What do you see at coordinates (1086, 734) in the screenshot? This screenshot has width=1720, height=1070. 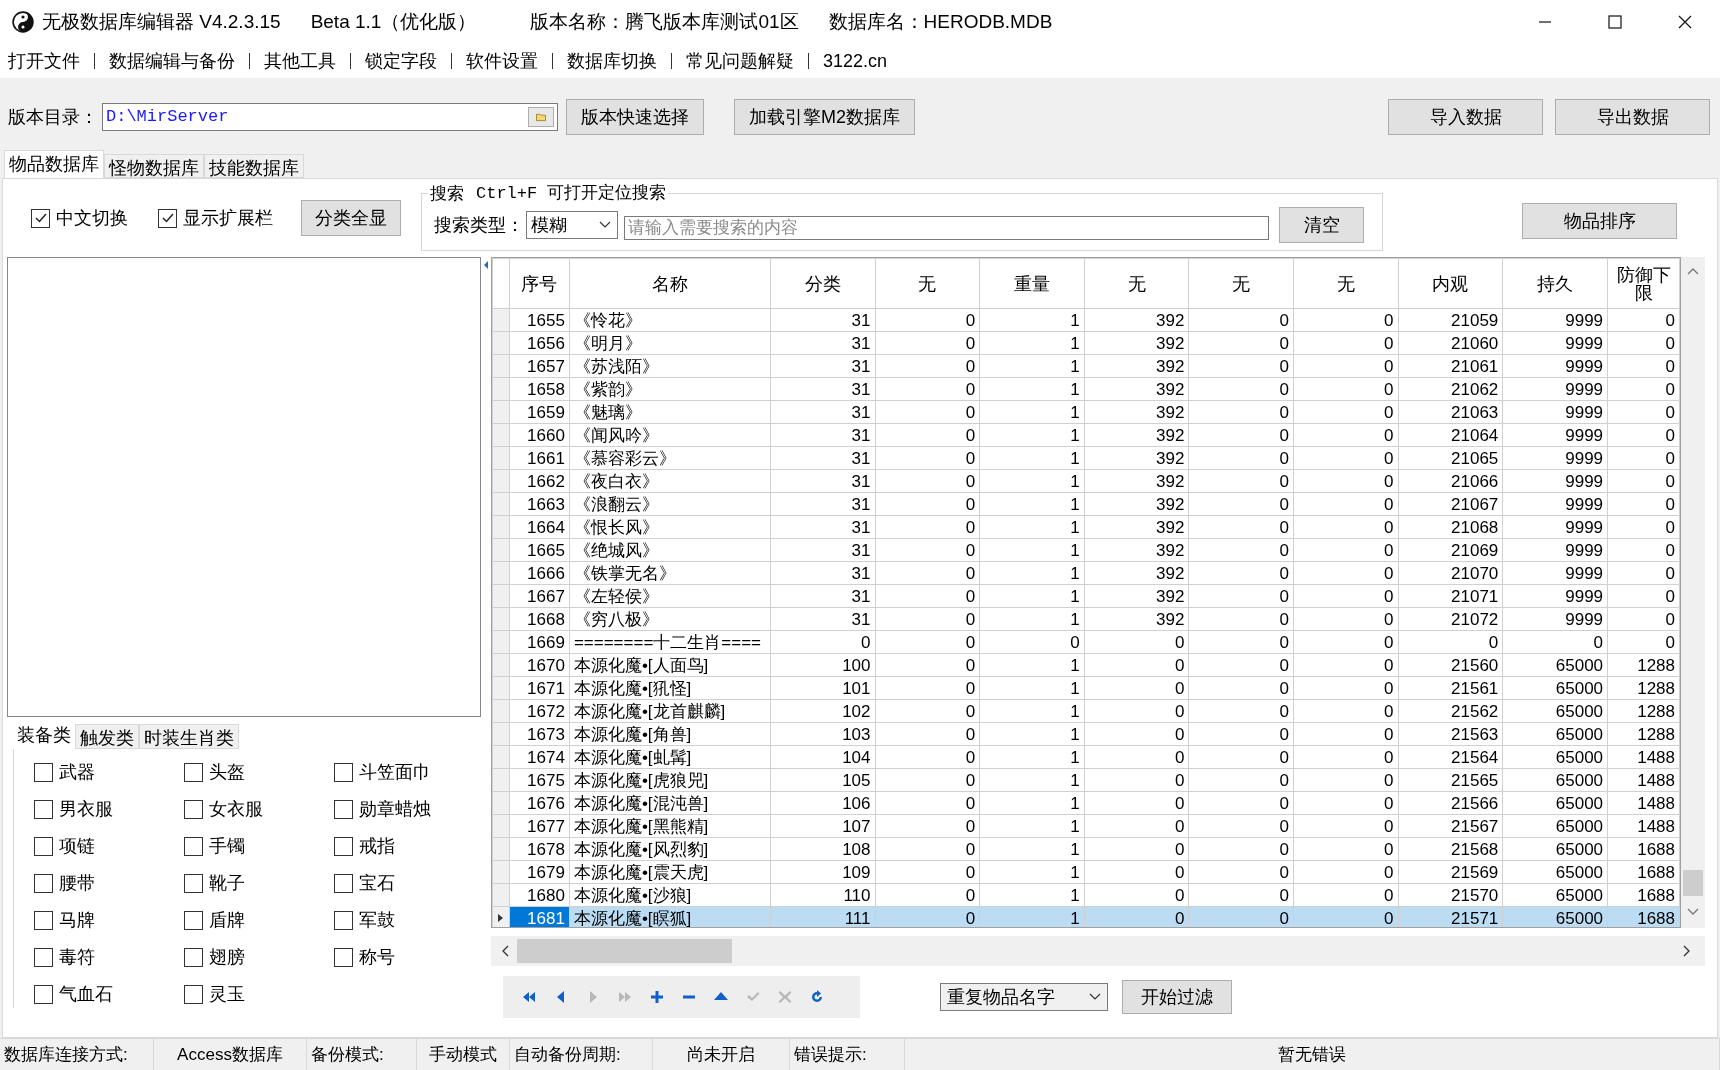 I see `table-row: 1673 本源化魔•[角兽] 103 0 1 0 0 0 21563 65000 1288` at bounding box center [1086, 734].